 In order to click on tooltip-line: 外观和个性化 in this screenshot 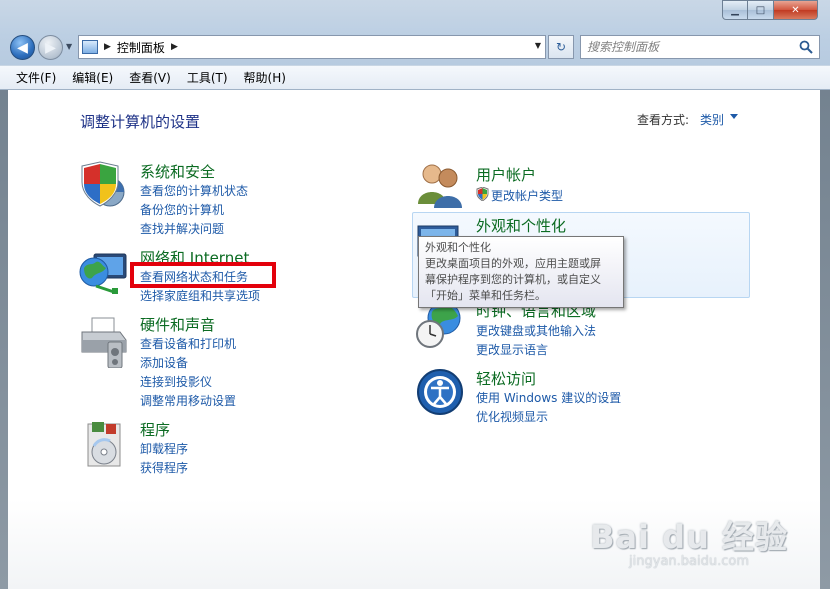, I will do `click(458, 247)`.